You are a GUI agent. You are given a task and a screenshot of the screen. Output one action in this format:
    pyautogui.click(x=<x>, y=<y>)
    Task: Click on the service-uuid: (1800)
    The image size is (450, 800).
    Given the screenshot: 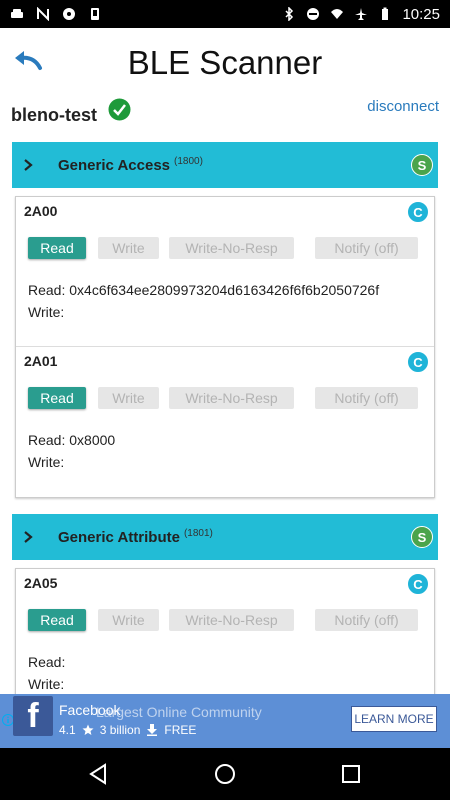 What is the action you would take?
    pyautogui.click(x=188, y=161)
    